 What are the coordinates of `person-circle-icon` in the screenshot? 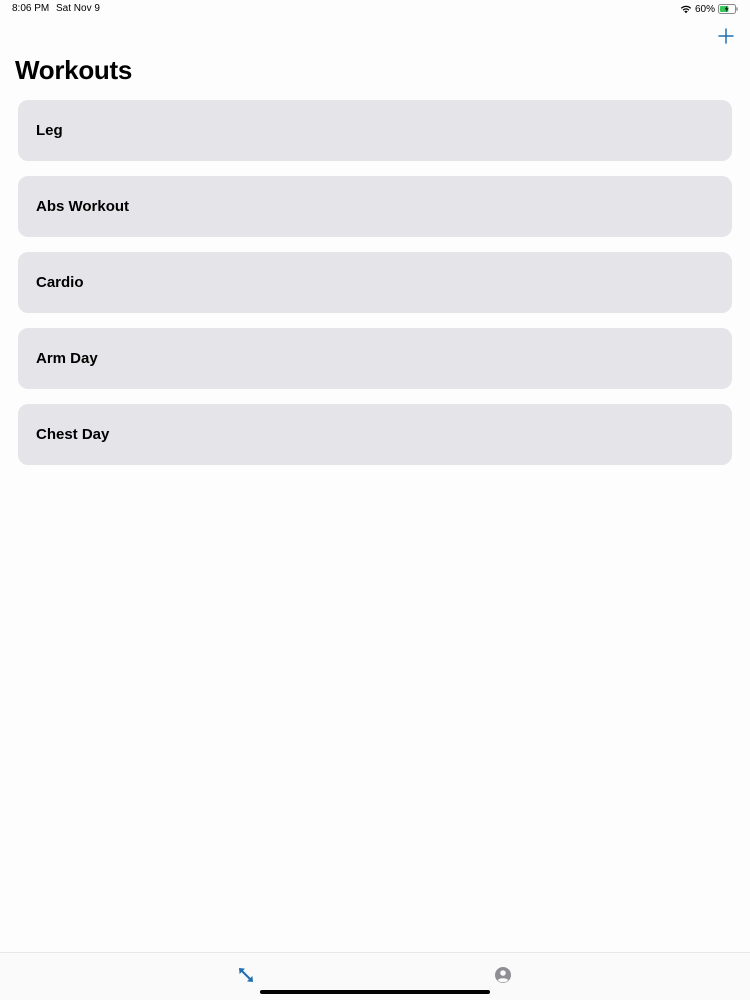 It's located at (503, 975).